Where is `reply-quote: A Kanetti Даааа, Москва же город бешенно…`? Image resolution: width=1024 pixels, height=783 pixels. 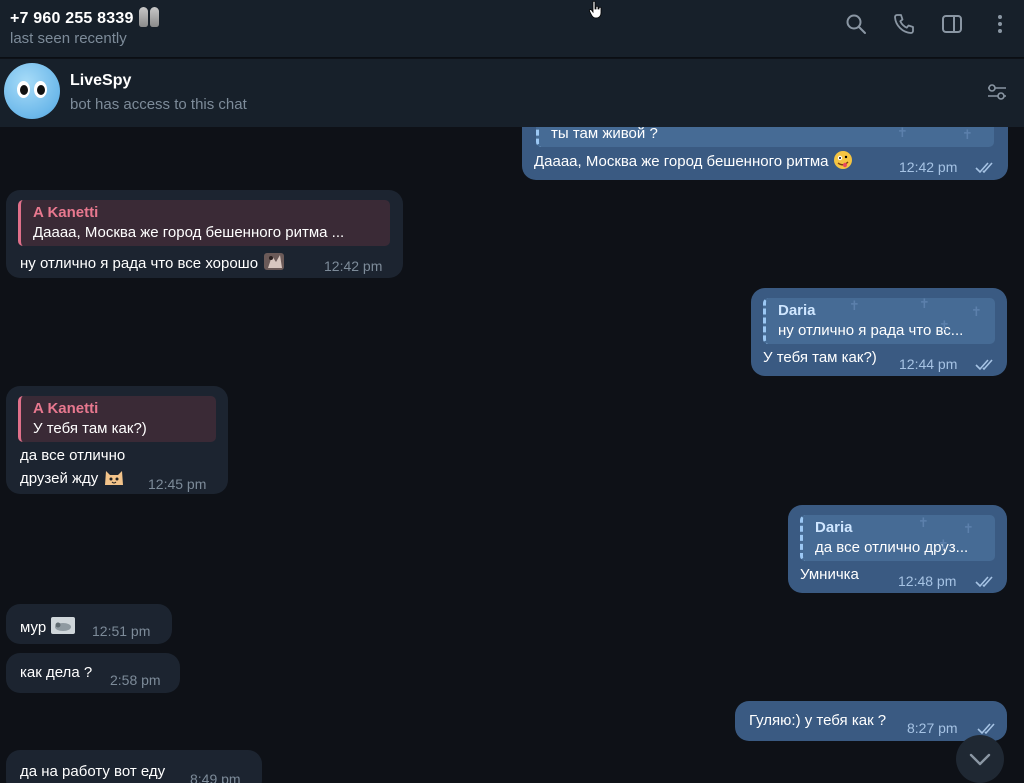 reply-quote: A Kanetti Даааа, Москва же город бешенно… is located at coordinates (204, 223).